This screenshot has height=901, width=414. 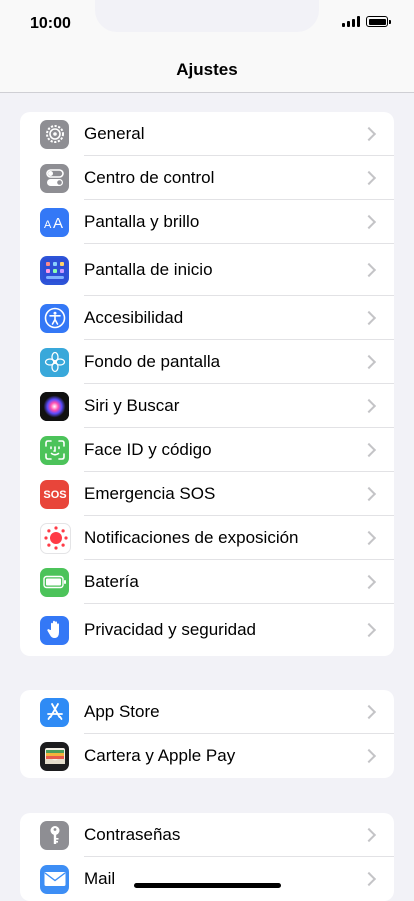 What do you see at coordinates (207, 318) in the screenshot?
I see `settings-row-accessibility: Accesibilidad` at bounding box center [207, 318].